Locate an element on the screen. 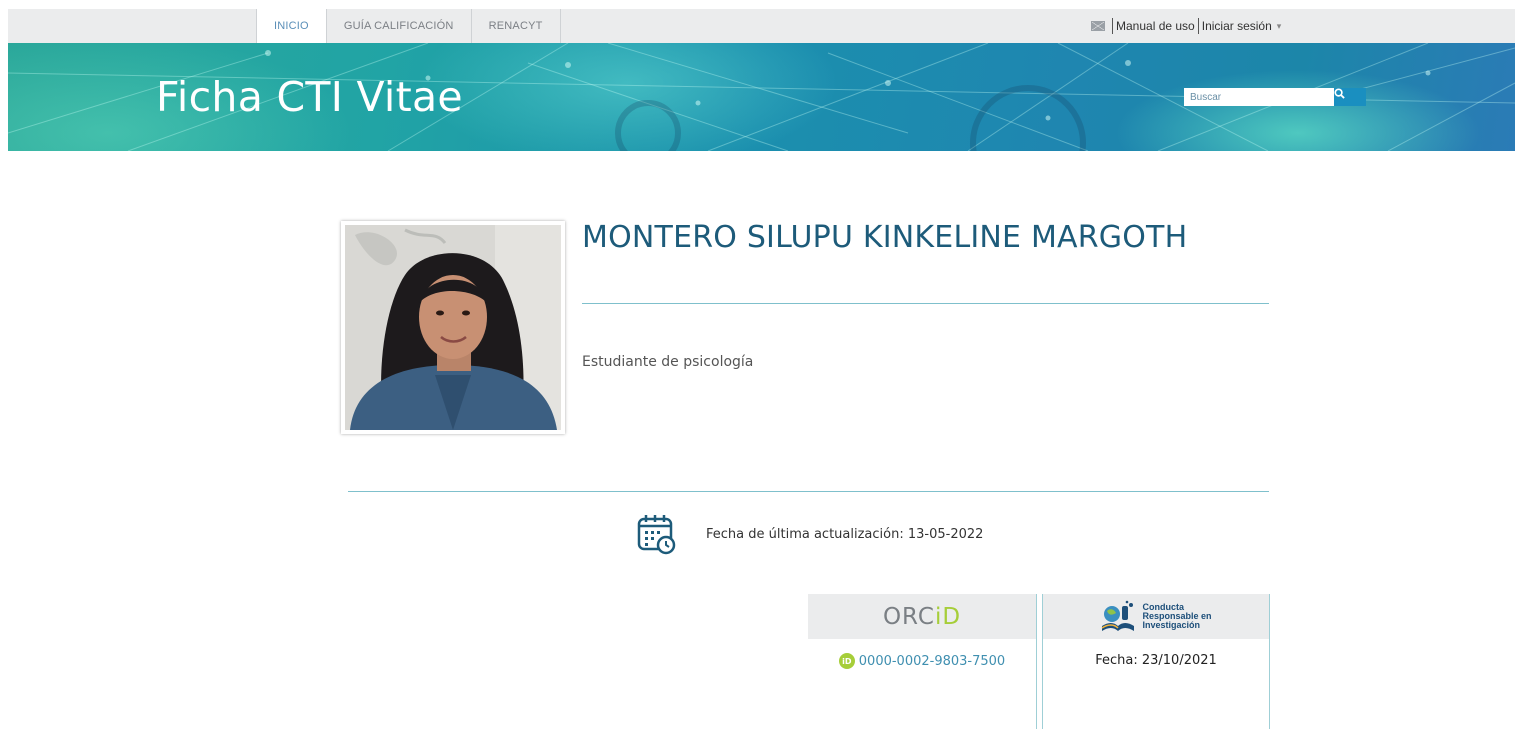 Image resolution: width=1515 pixels, height=729 pixels. site-title: Ficha CTI Vitae is located at coordinates (309, 97).